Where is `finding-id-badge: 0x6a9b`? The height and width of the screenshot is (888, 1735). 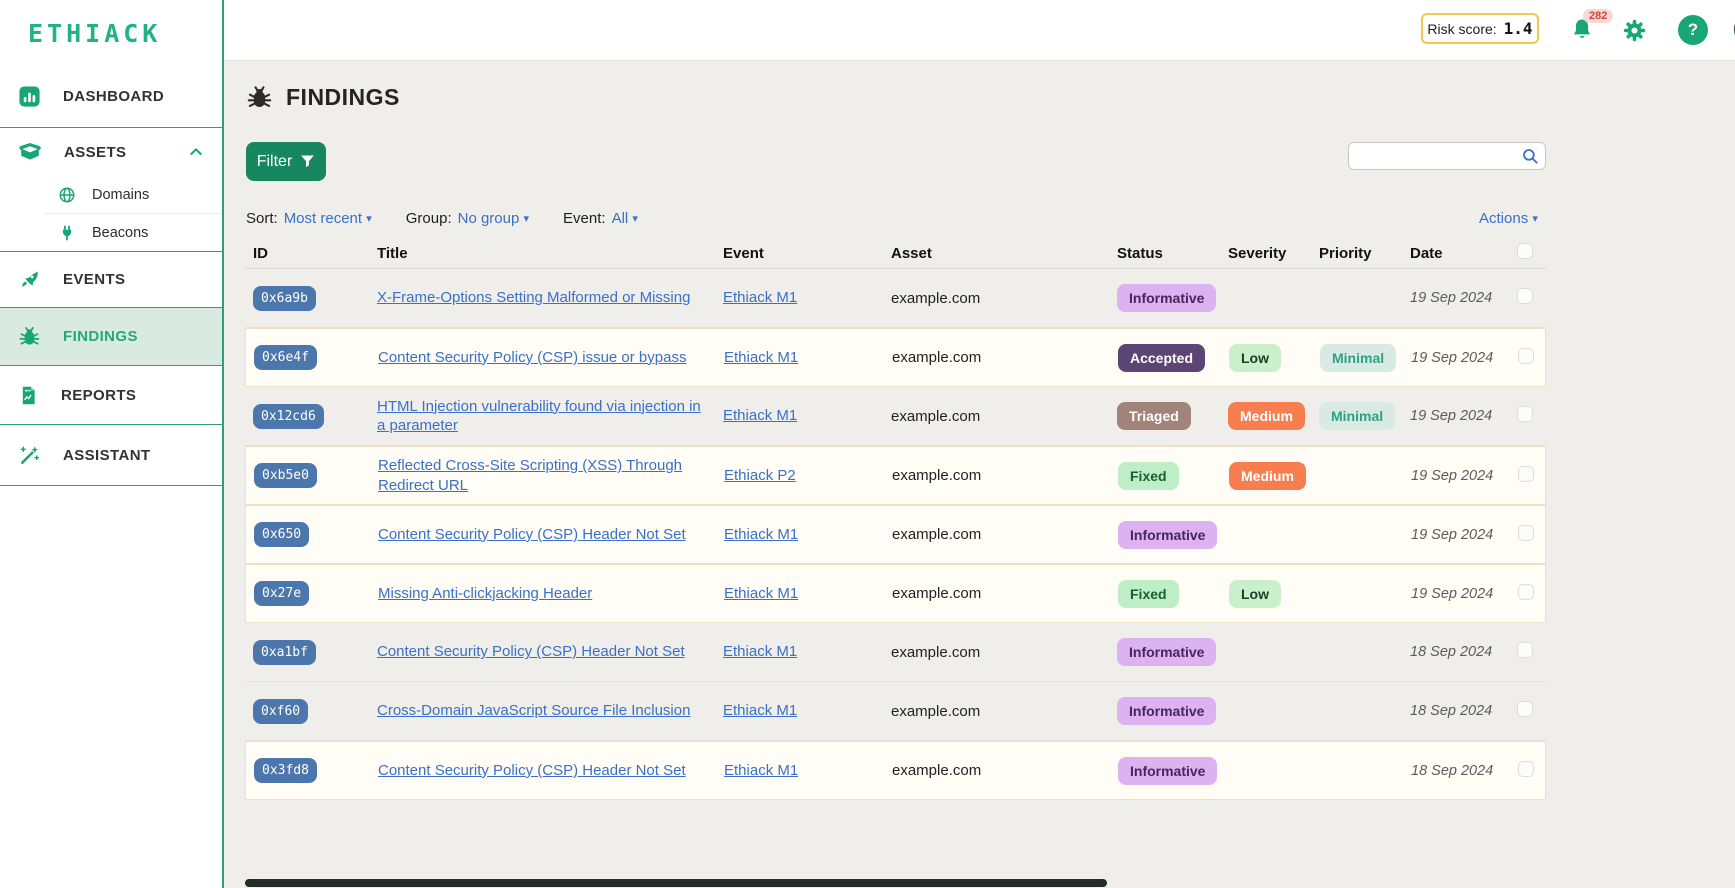
finding-id-badge: 0x6a9b is located at coordinates (284, 298).